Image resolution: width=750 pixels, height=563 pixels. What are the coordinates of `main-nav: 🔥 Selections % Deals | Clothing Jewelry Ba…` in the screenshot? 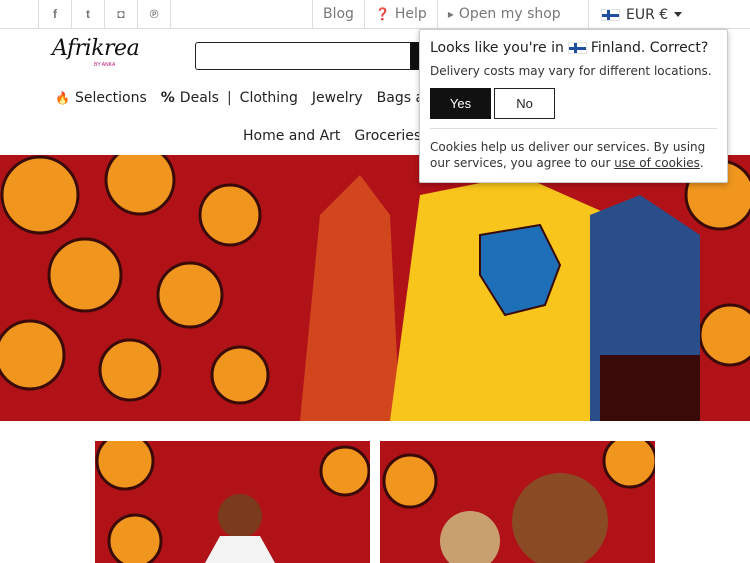 It's located at (251, 98).